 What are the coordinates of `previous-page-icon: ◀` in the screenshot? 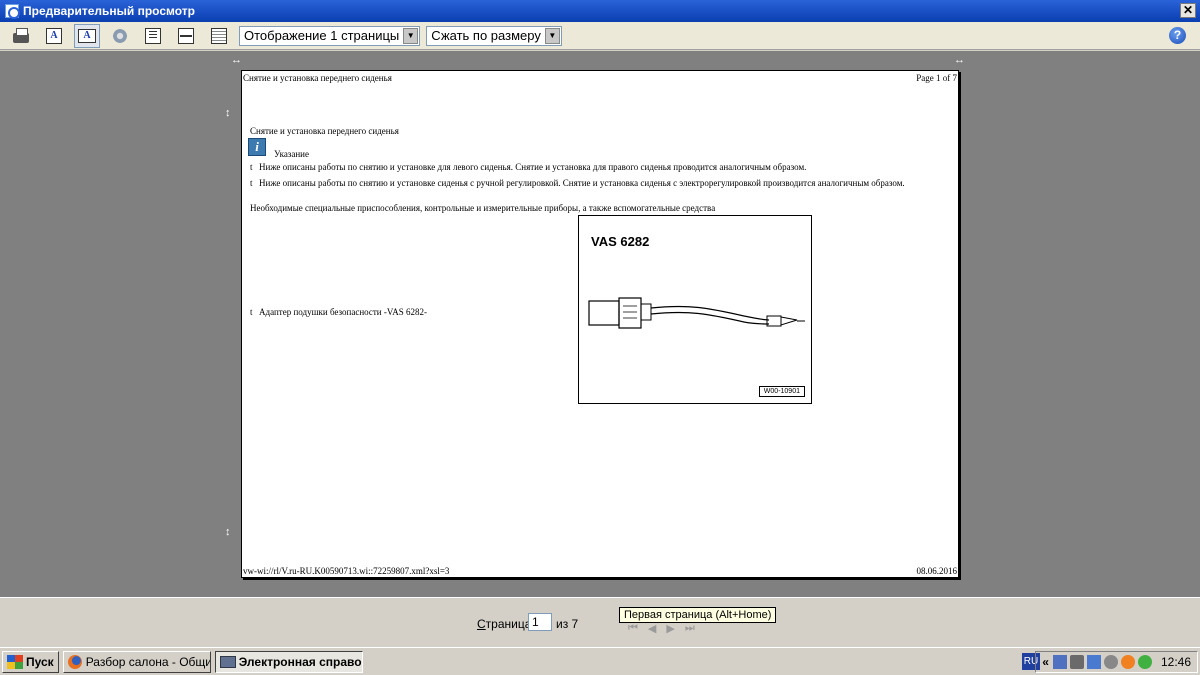 It's located at (652, 628).